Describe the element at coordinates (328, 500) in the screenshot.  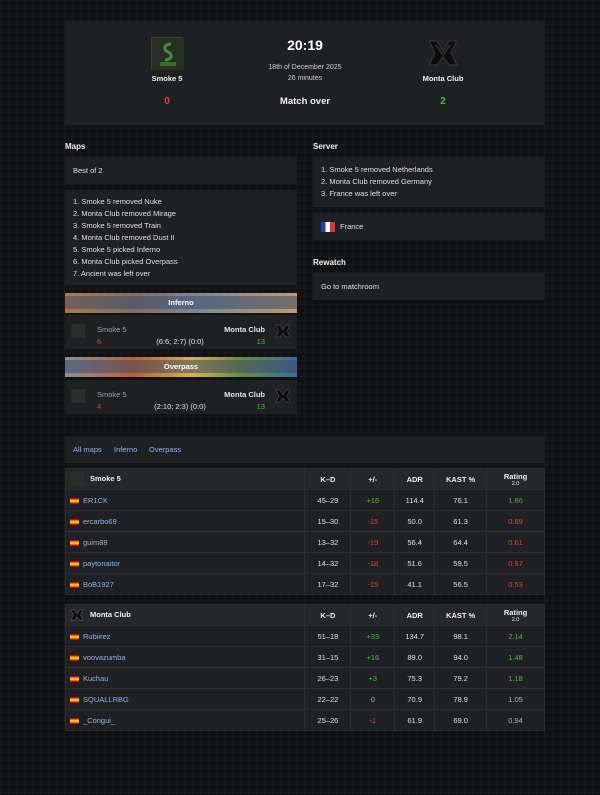
I see `kd-cell: 45–29` at that location.